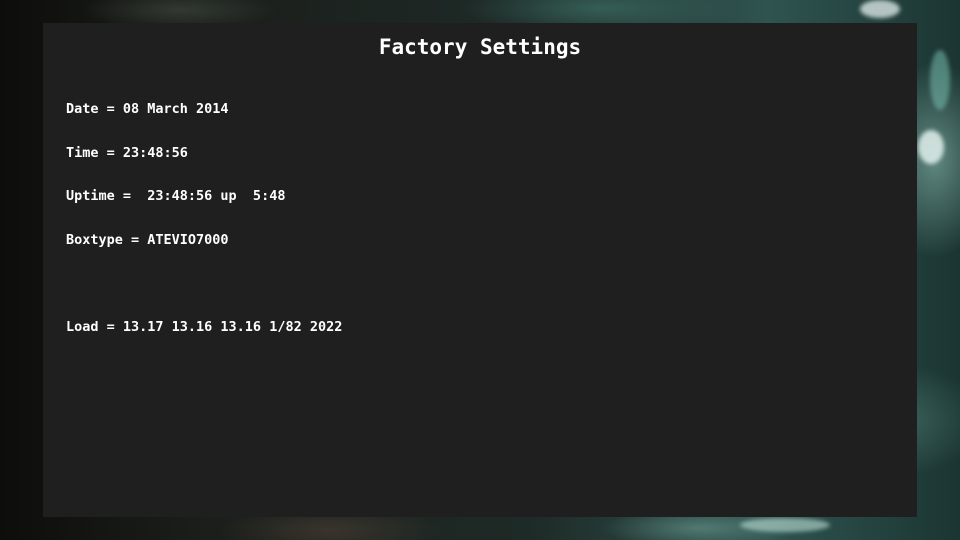 The width and height of the screenshot is (960, 540). I want to click on date-line: Date = 08 March 2014, so click(147, 109).